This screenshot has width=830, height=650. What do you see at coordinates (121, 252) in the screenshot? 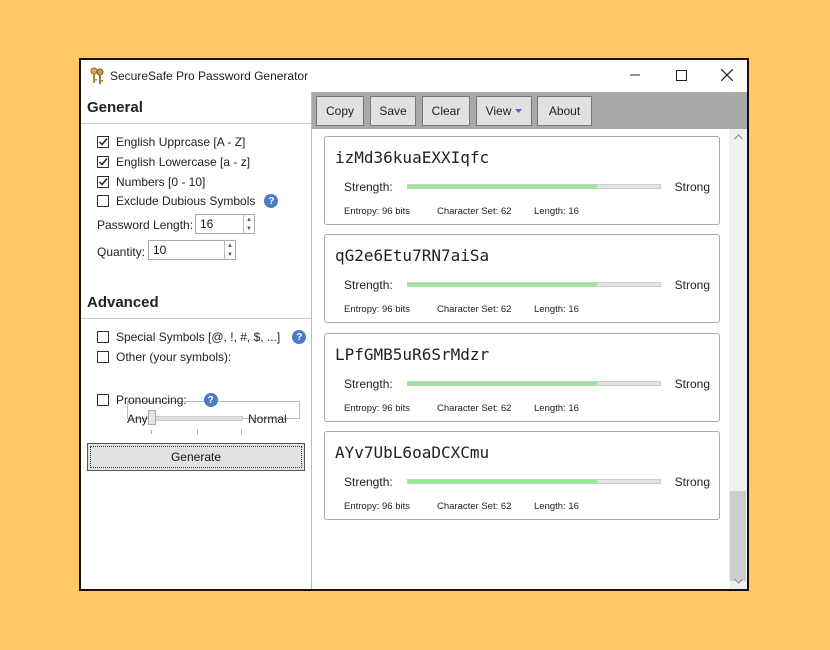
I see `quantity-label: Quantity:` at bounding box center [121, 252].